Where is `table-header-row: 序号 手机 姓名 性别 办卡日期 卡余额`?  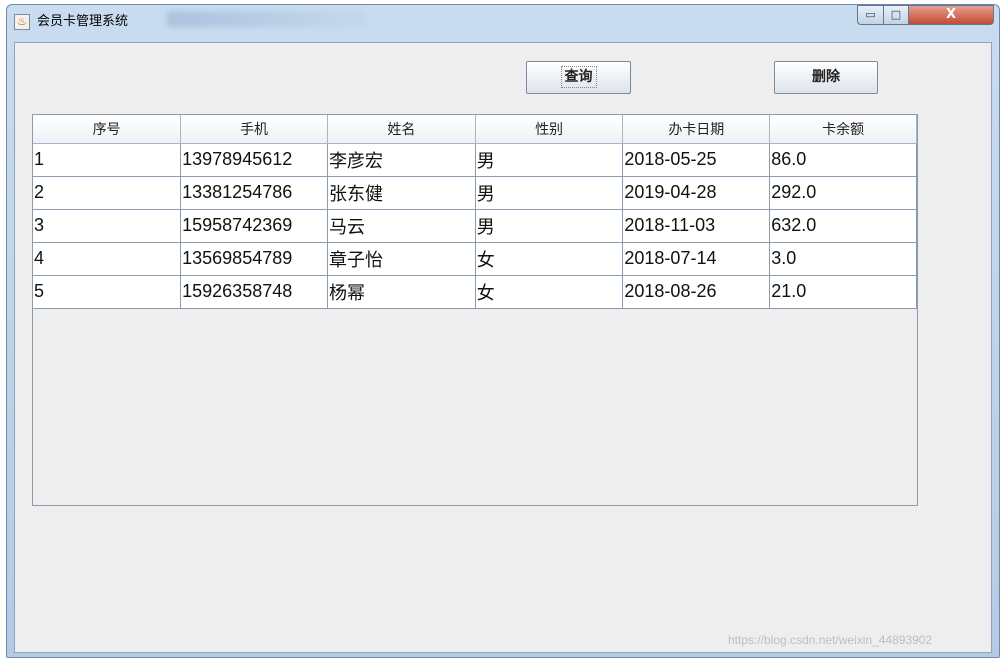
table-header-row: 序号 手机 姓名 性别 办卡日期 卡余额 is located at coordinates (475, 129).